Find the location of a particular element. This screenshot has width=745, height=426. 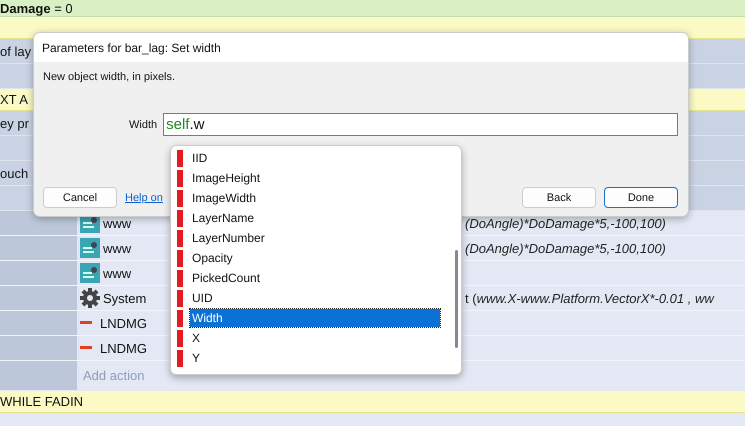

autocomplete-item: UID is located at coordinates (315, 298).